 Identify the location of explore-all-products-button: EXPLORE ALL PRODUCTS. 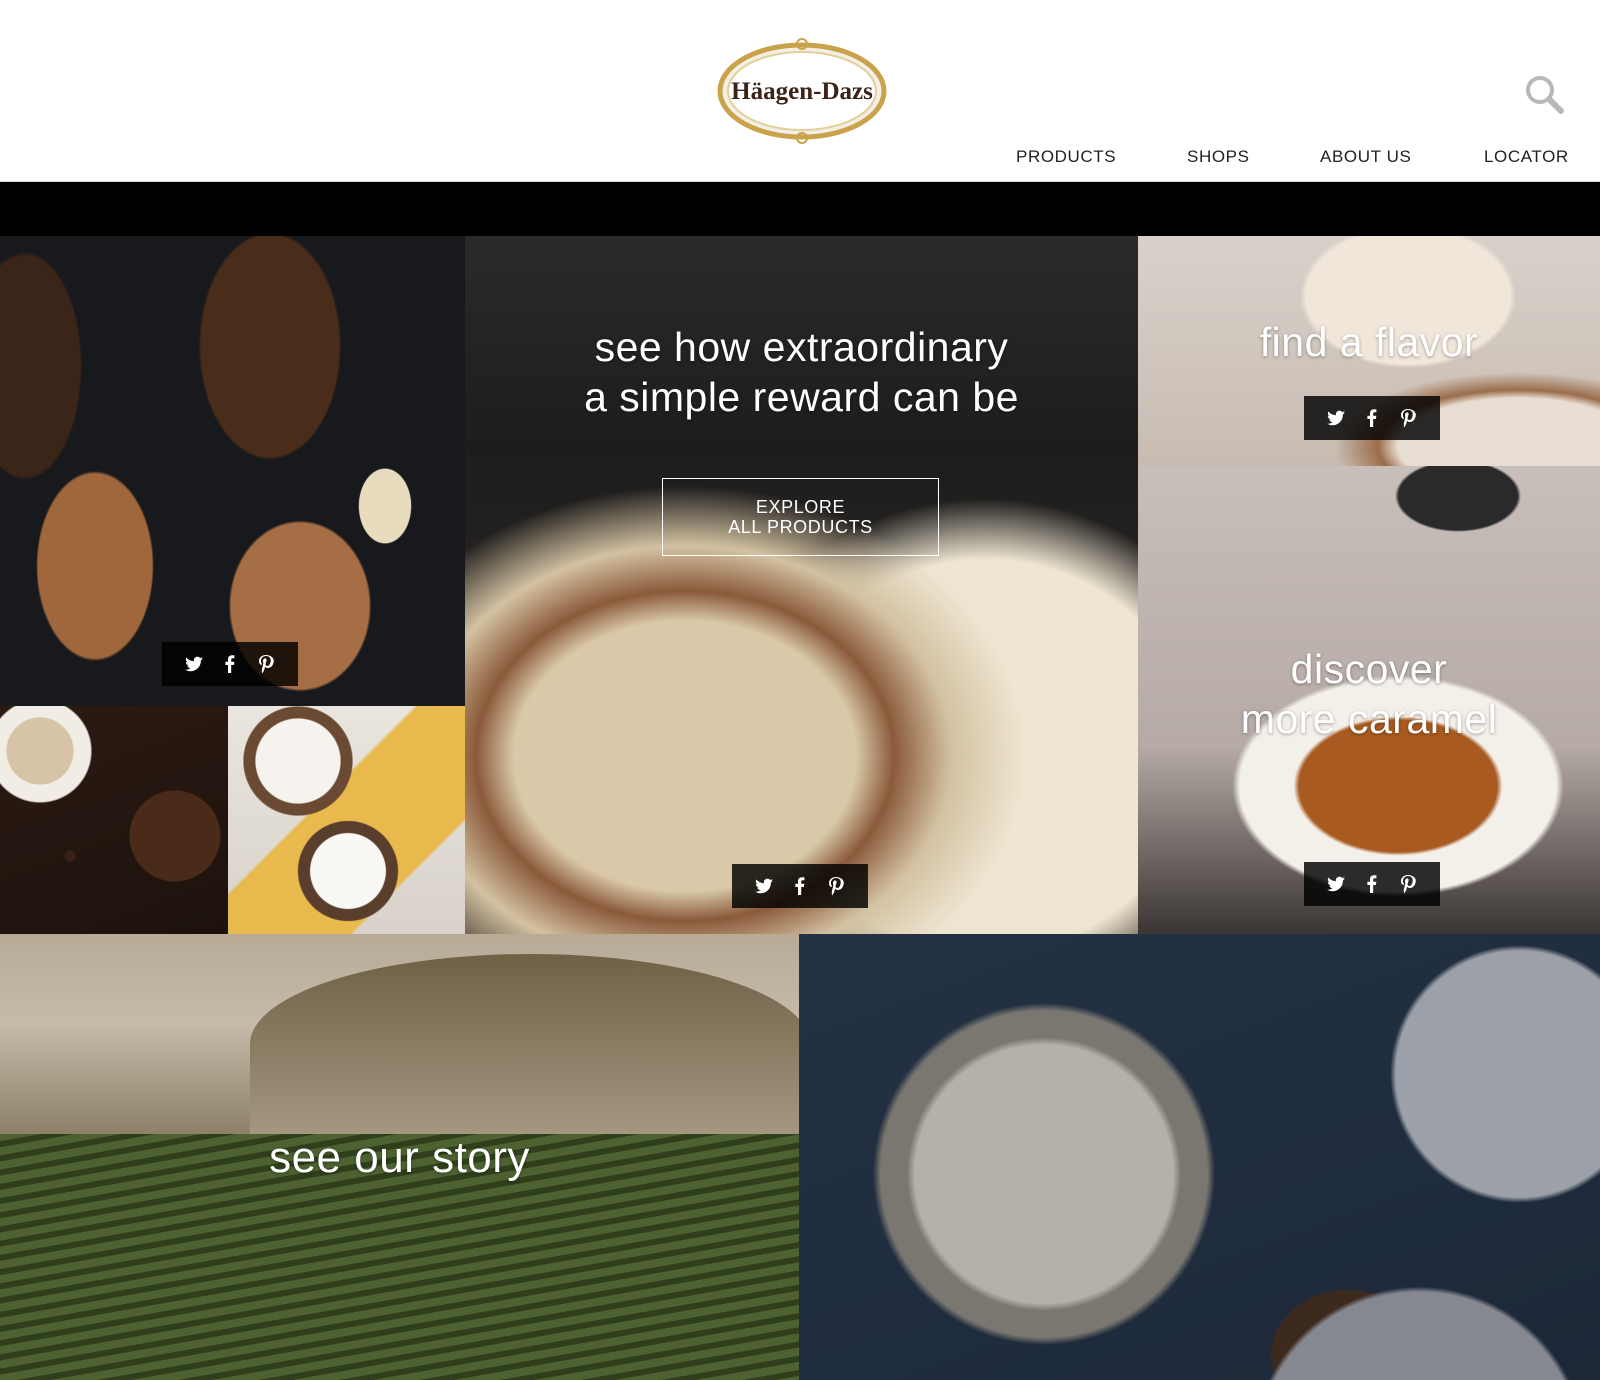
(800, 517).